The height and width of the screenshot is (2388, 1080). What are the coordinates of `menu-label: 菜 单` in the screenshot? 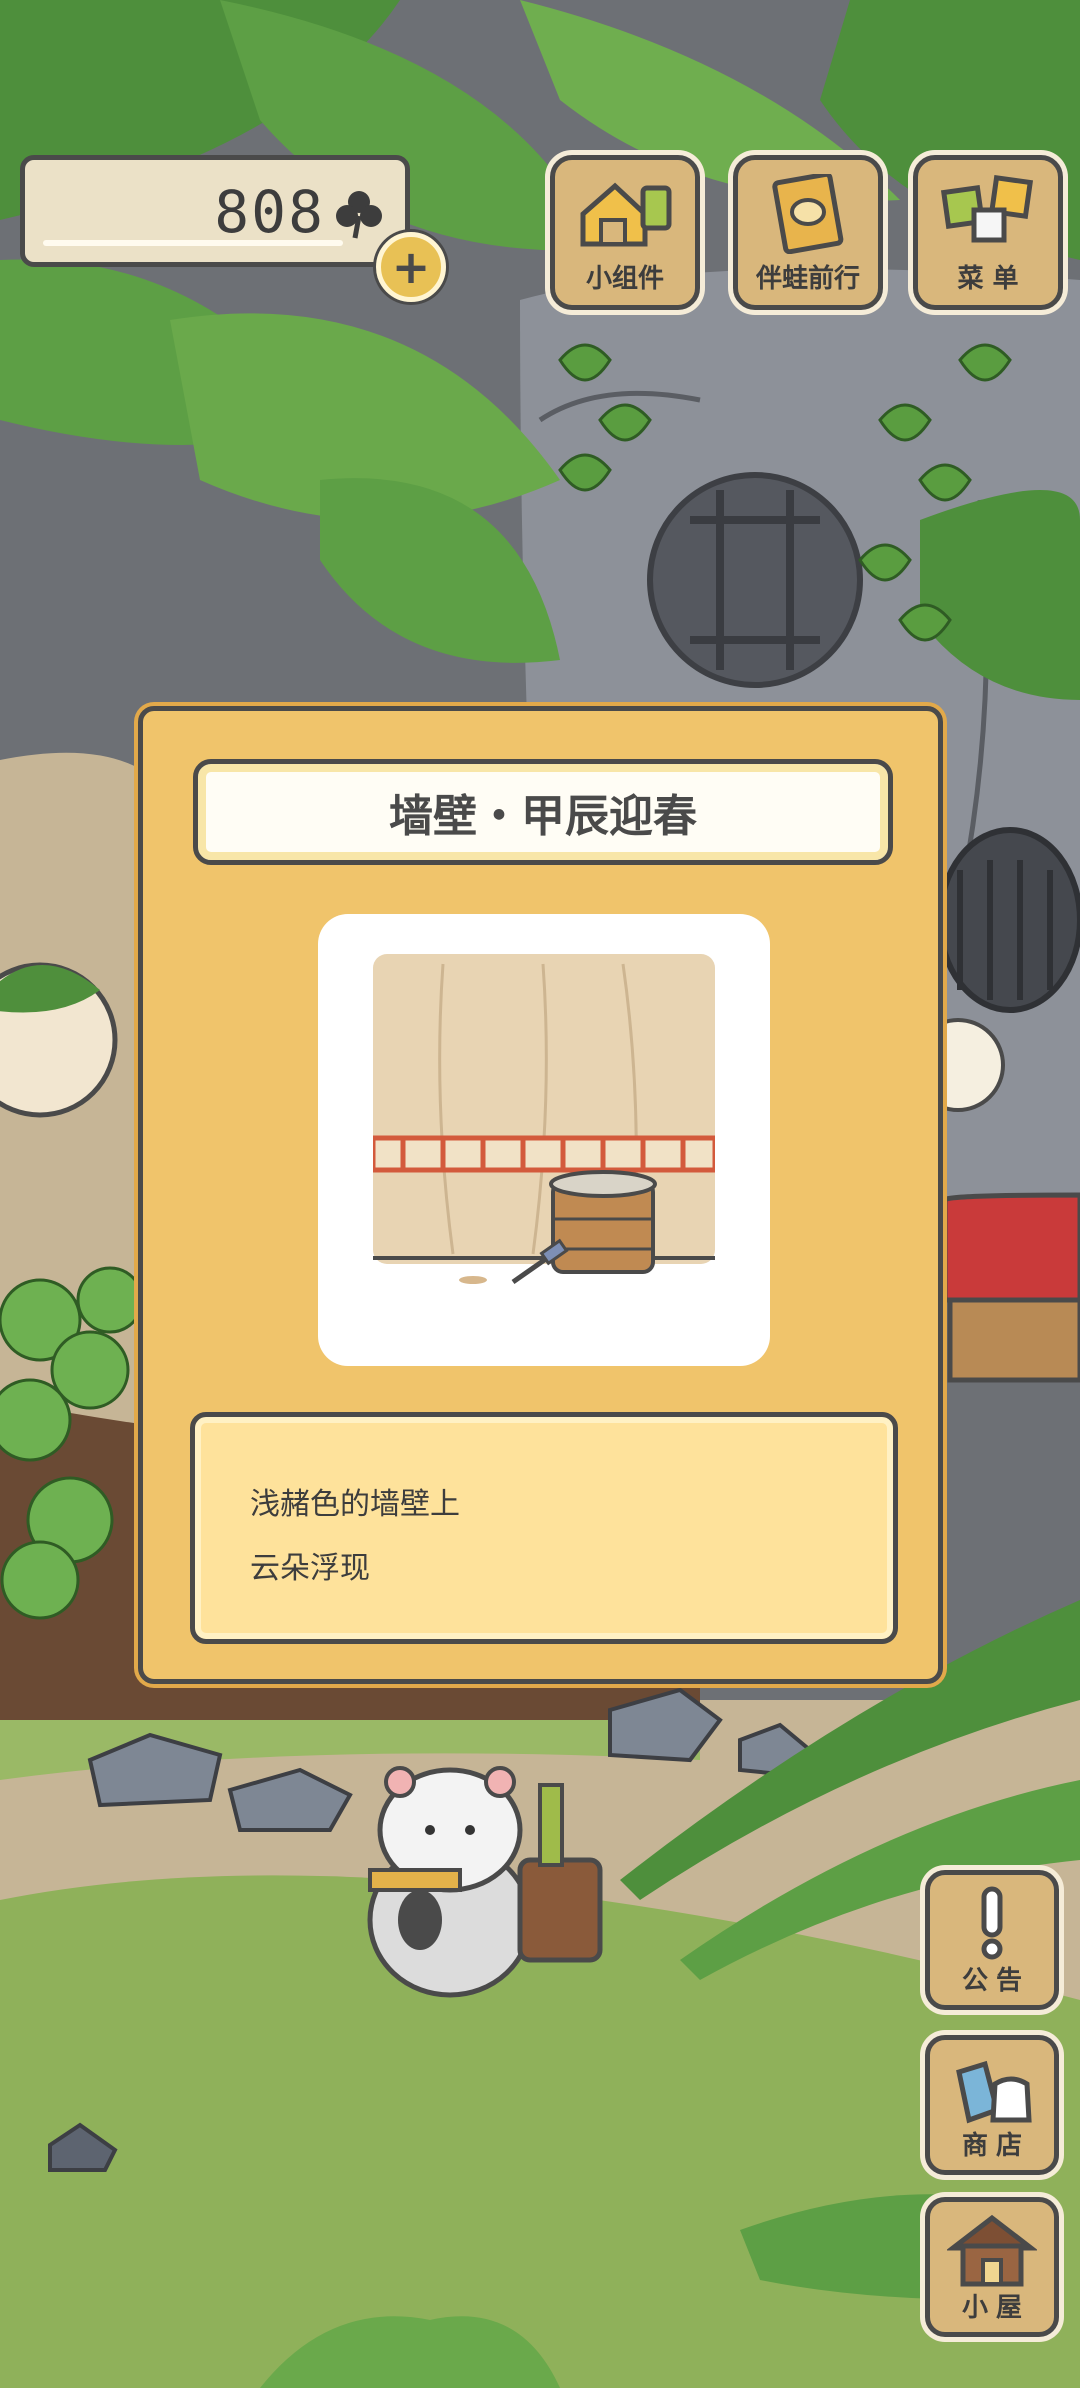 It's located at (988, 279).